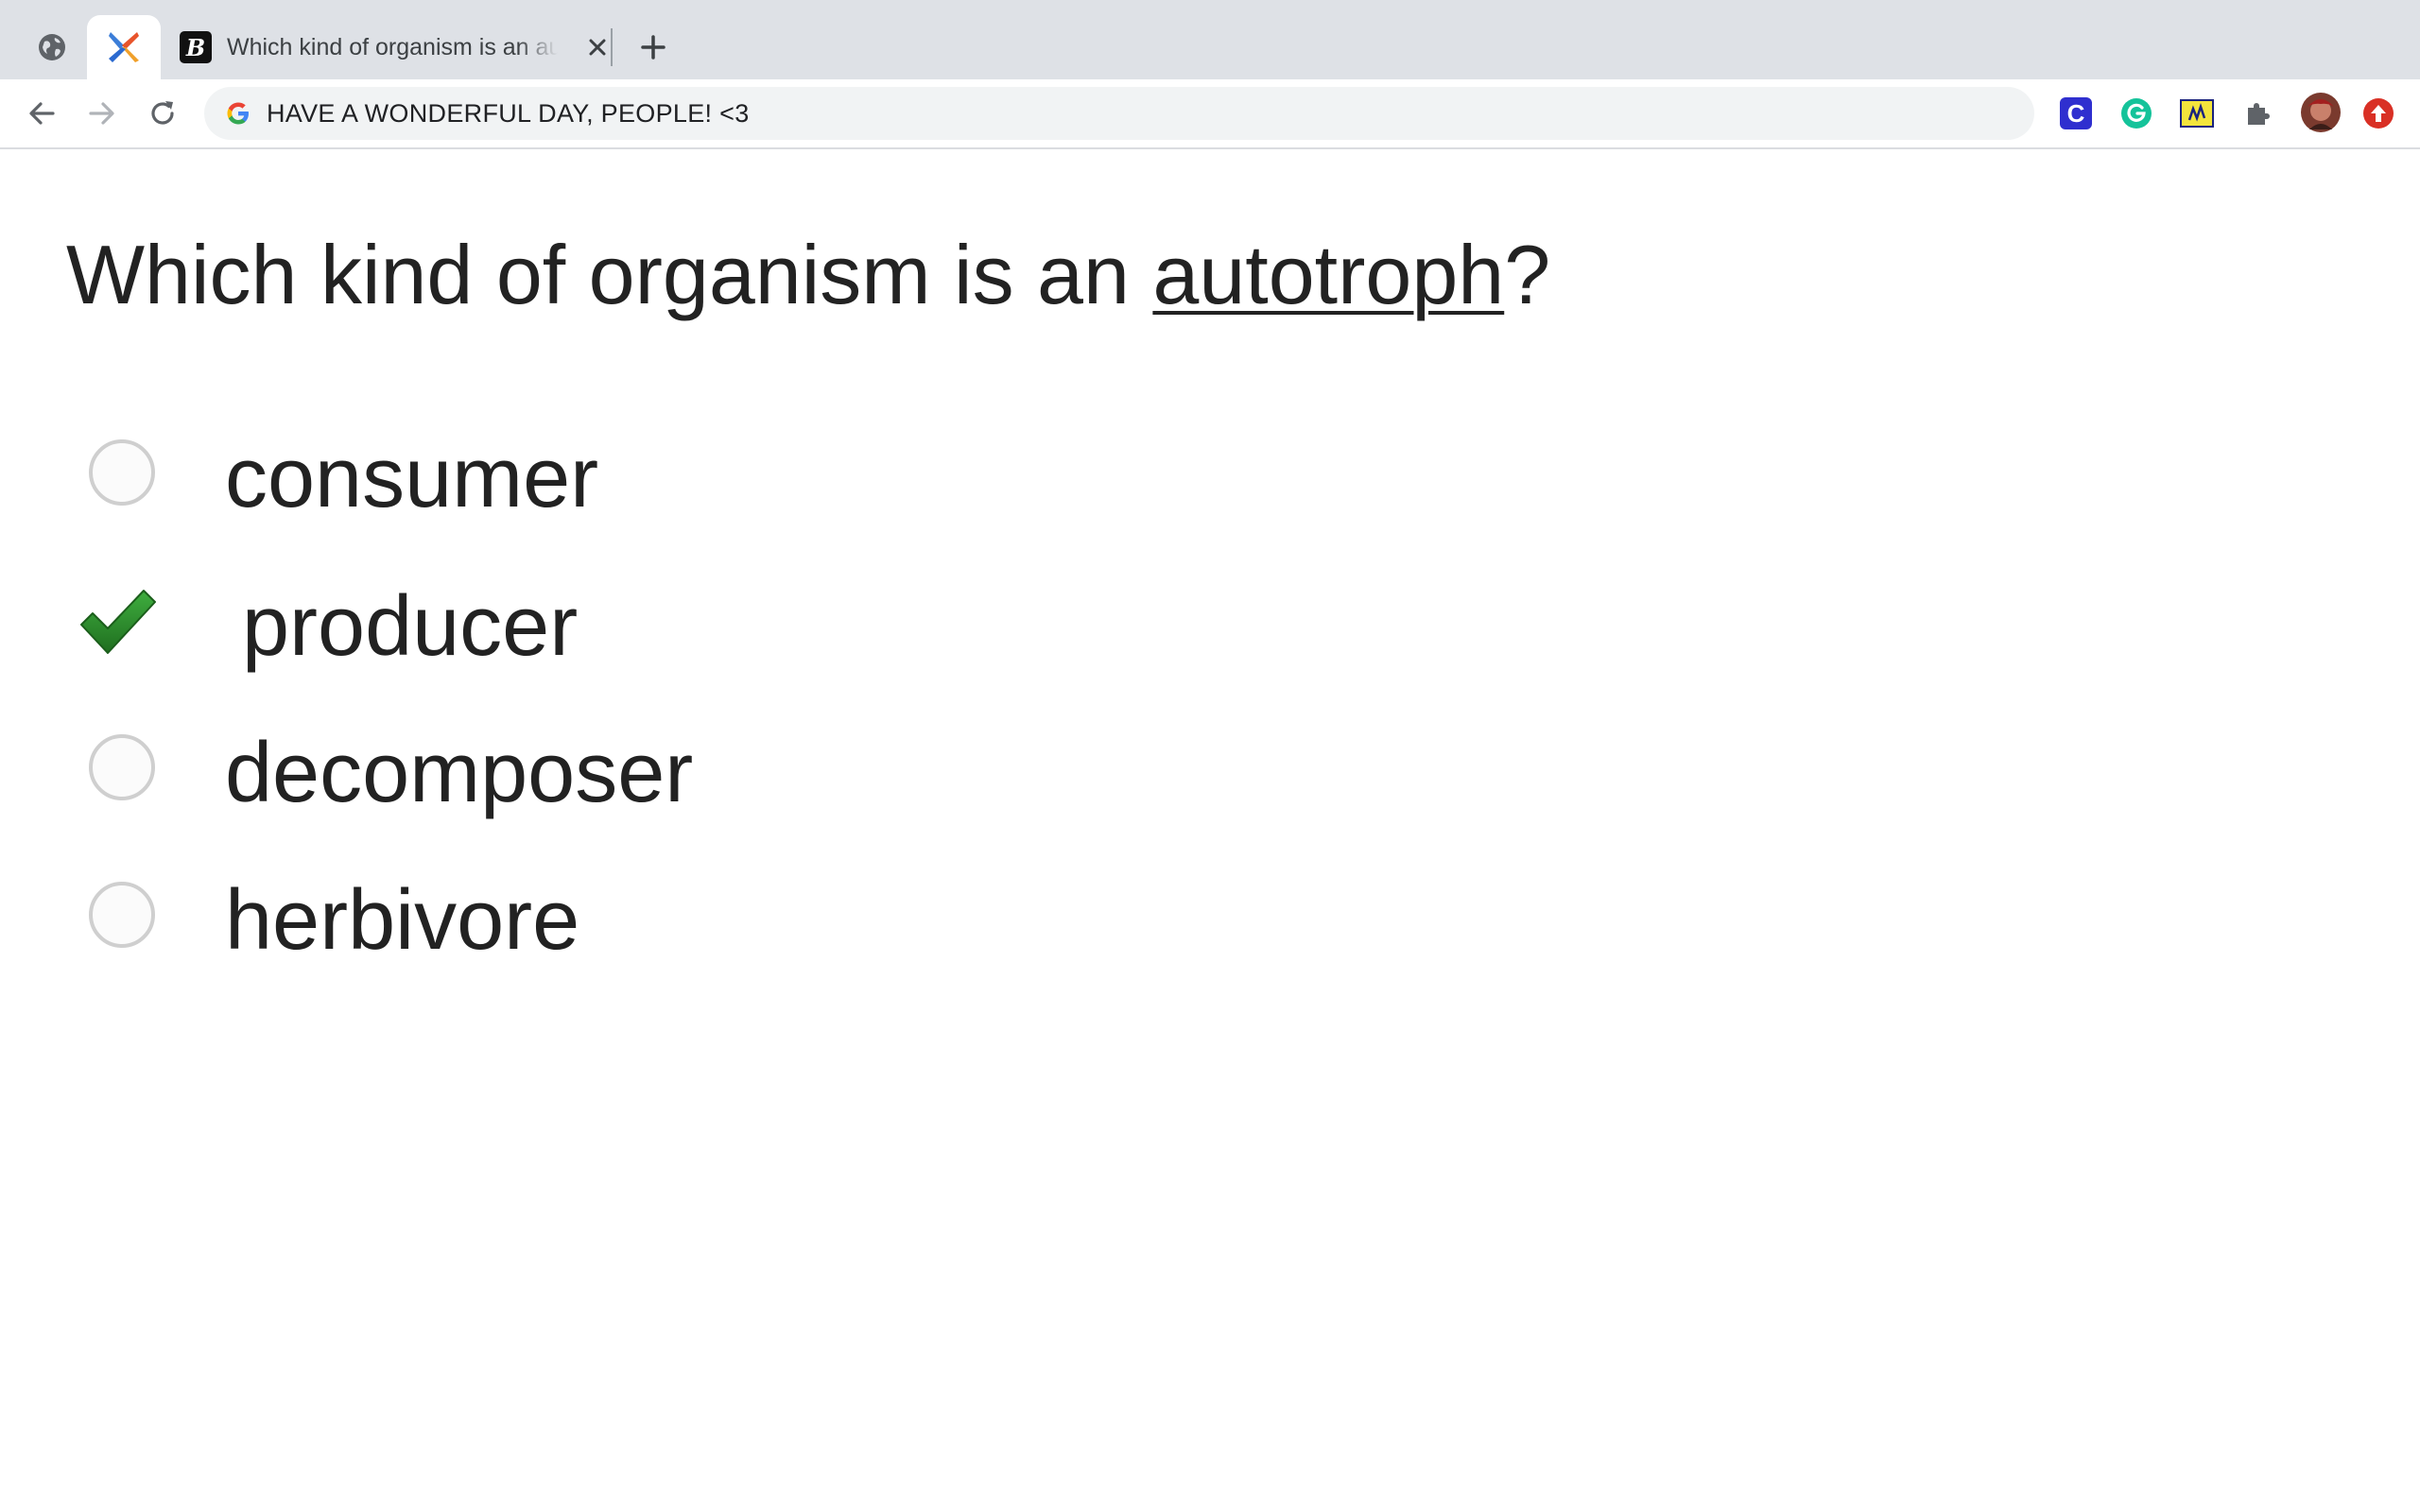 This screenshot has width=2420, height=1512. Describe the element at coordinates (597, 47) in the screenshot. I see `close-icon` at that location.